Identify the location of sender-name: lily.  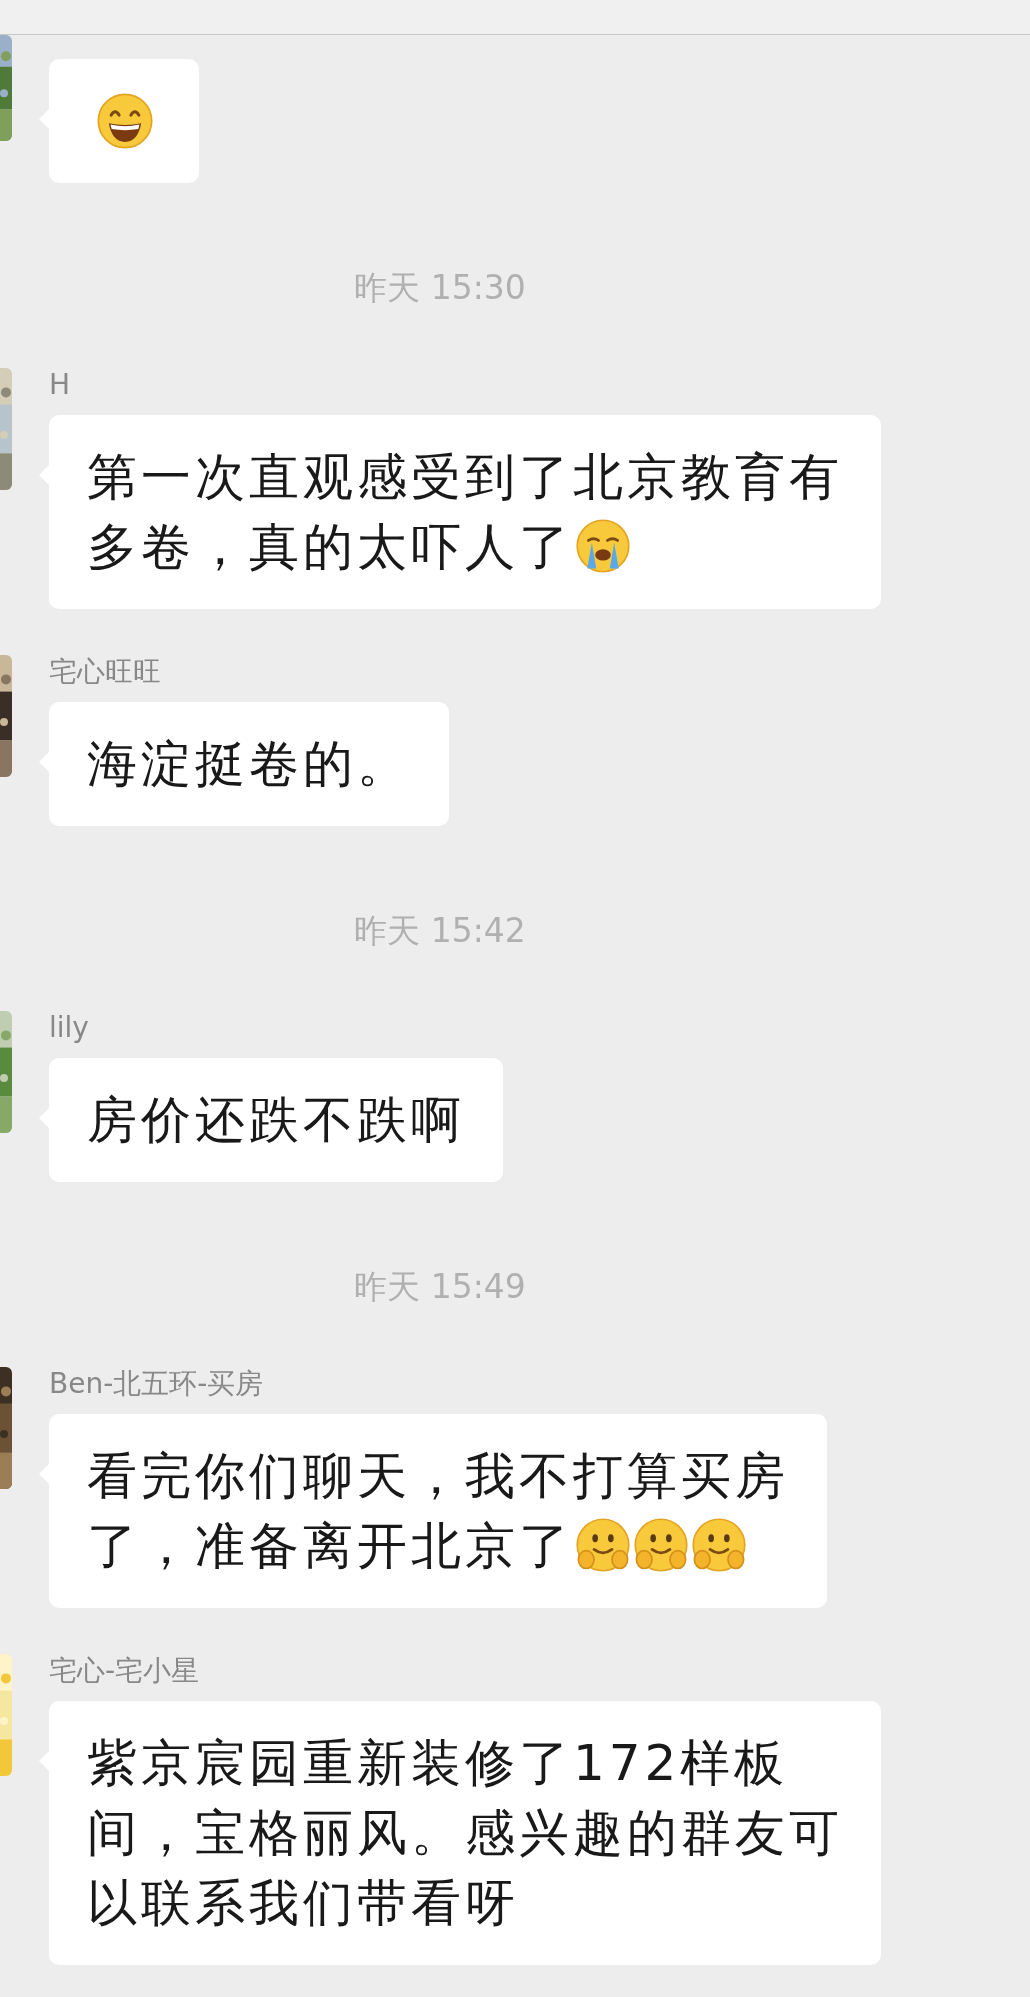
(69, 1028).